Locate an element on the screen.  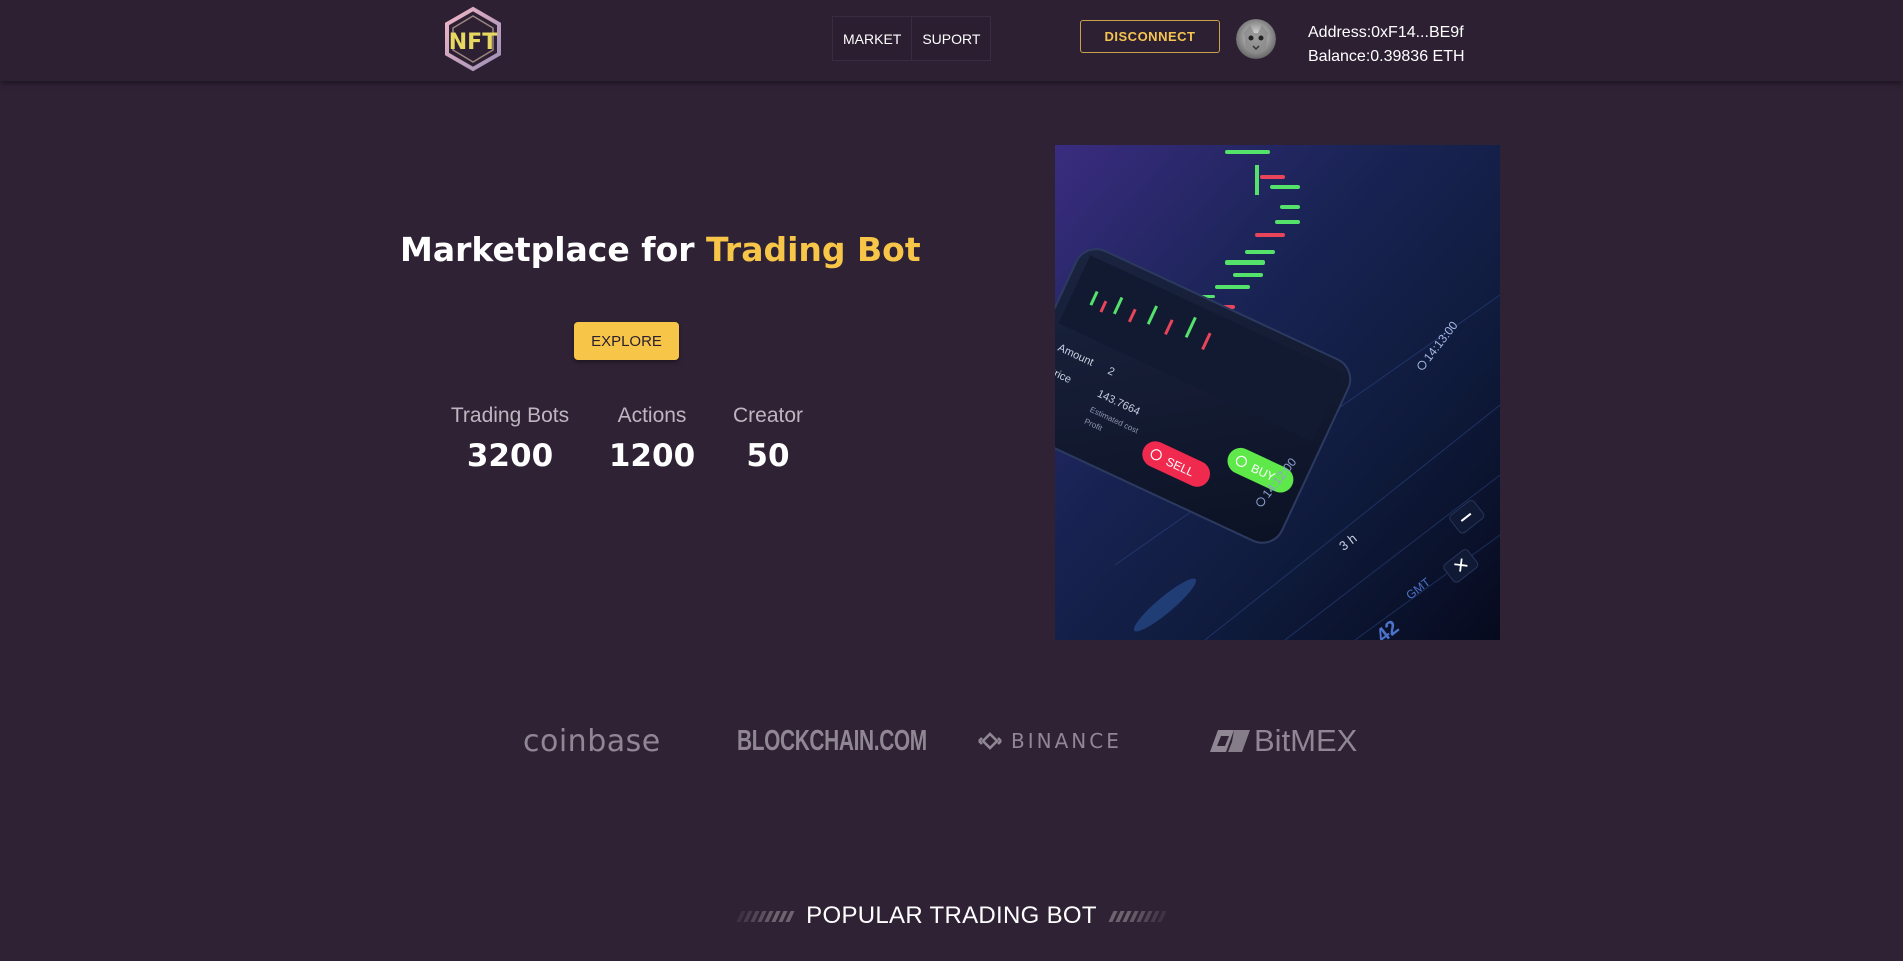
binance-icon is located at coordinates (990, 741).